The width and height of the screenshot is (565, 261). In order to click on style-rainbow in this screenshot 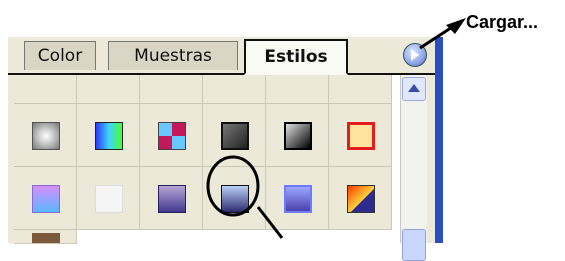, I will do `click(109, 136)`.